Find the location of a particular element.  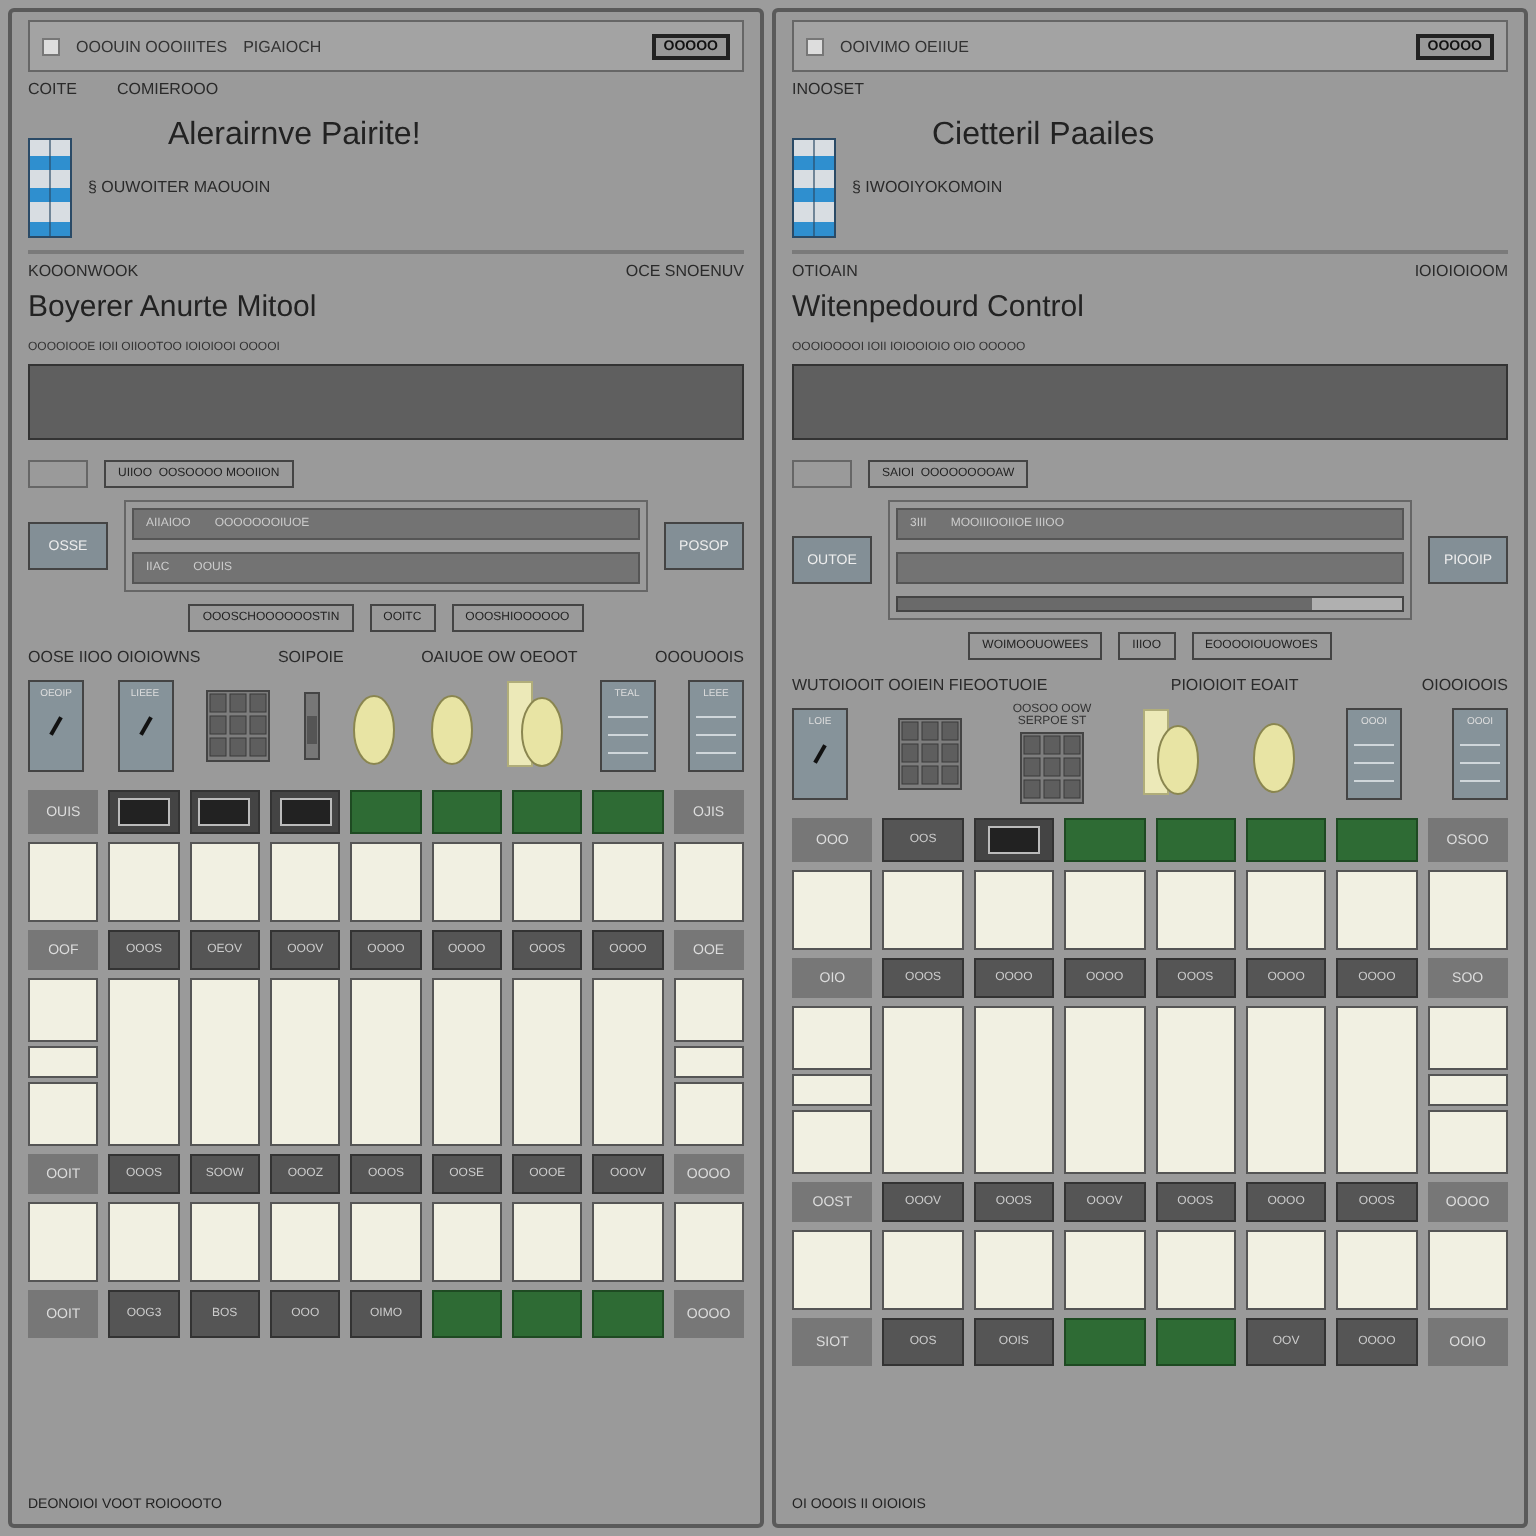

header-label: COITE is located at coordinates (52, 89).